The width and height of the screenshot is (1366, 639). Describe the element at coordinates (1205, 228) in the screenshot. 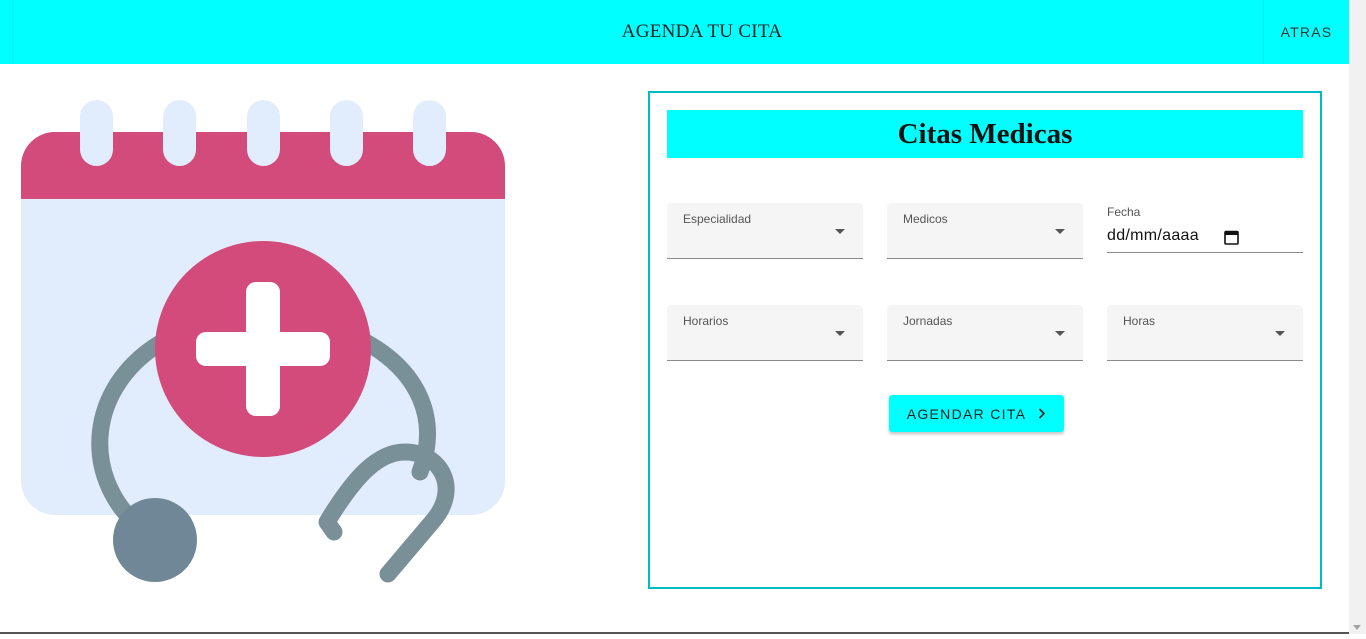

I see `fecha-date-input: Fecha dd/mm/aaaa` at that location.